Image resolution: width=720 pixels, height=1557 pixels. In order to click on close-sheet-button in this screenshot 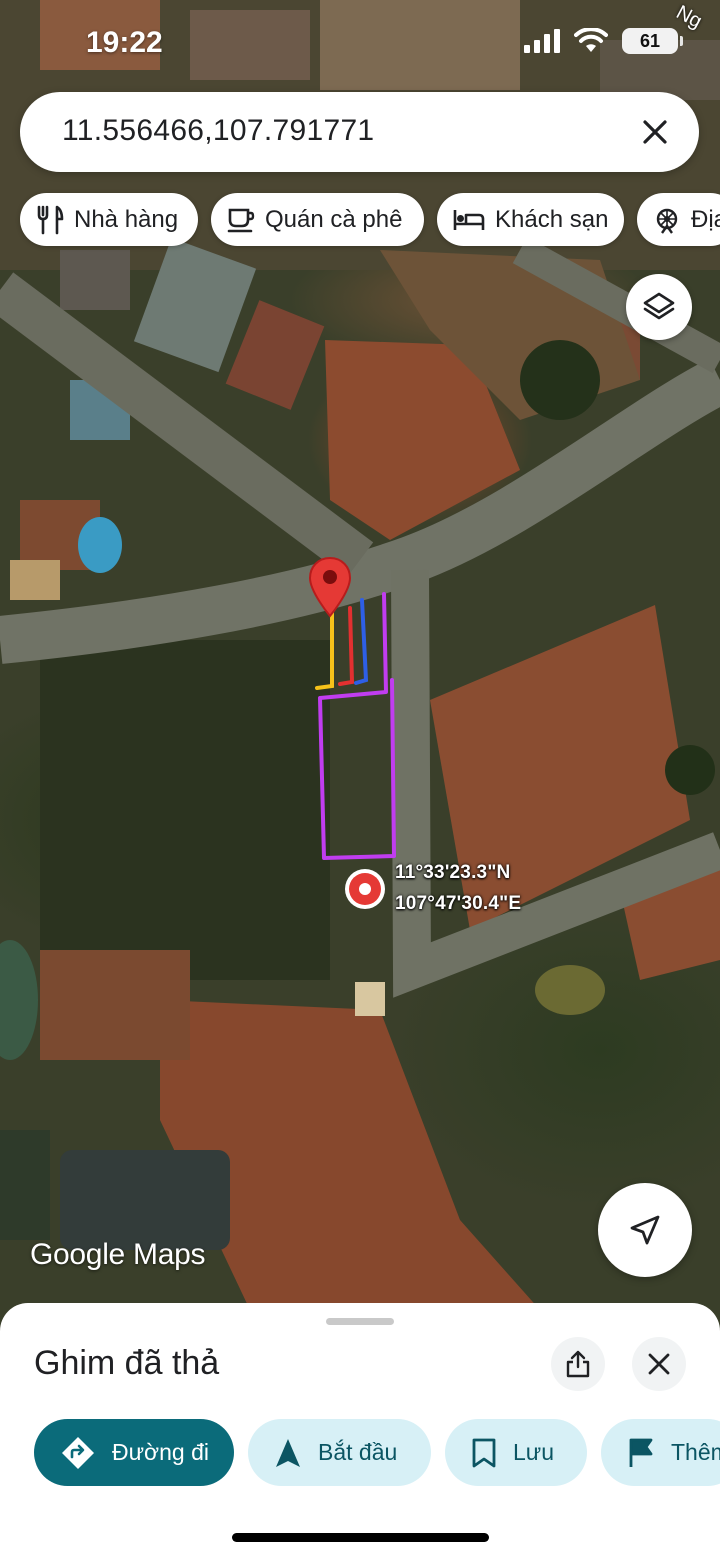, I will do `click(659, 1364)`.